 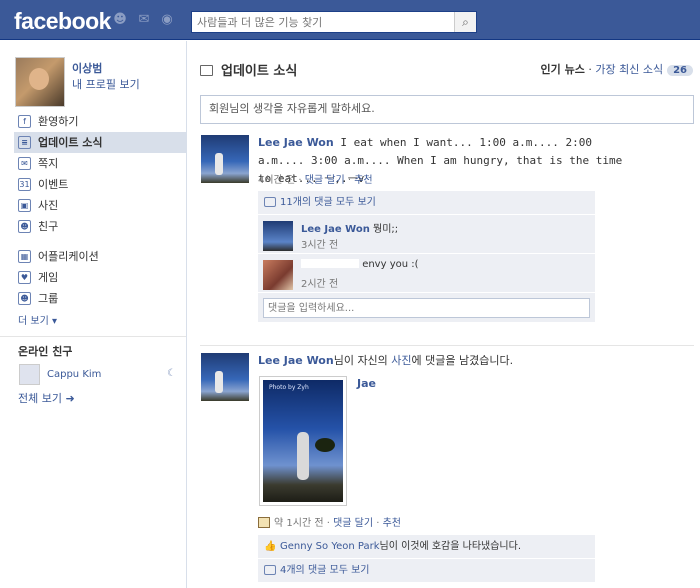 I want to click on nav-item-games: ♥ 게임, so click(x=101, y=277).